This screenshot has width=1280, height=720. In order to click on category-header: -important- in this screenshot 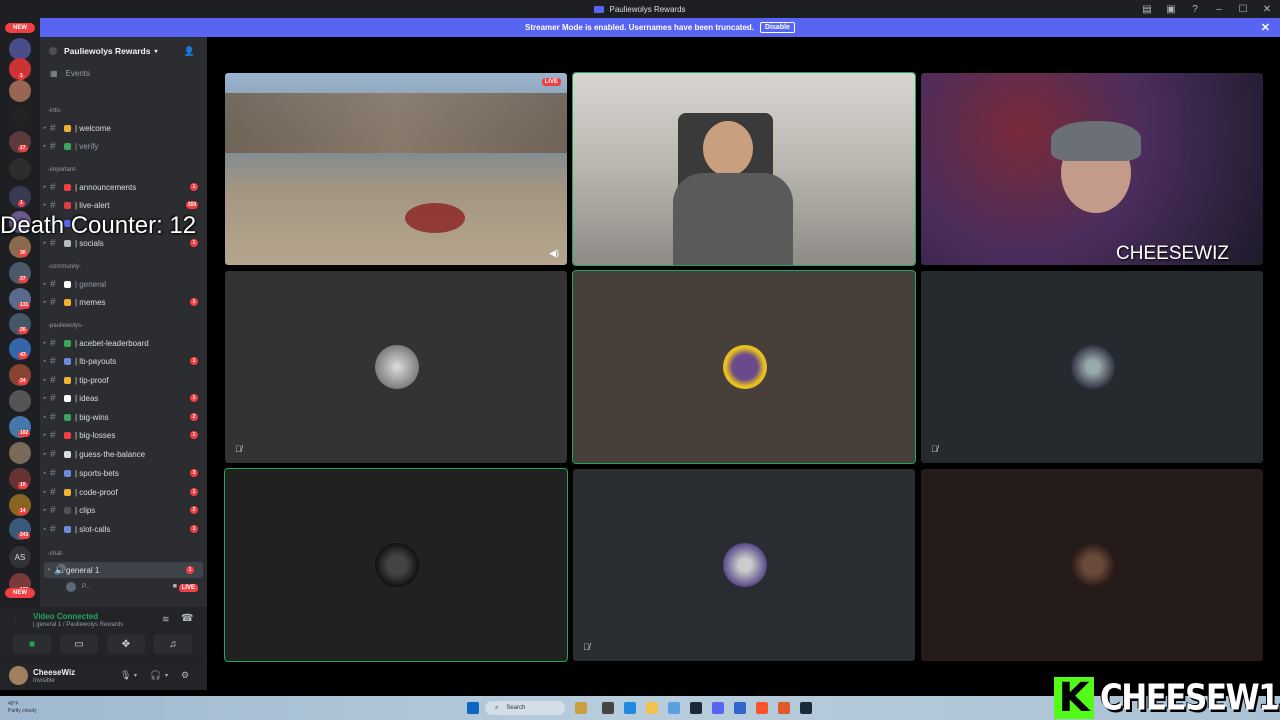, I will do `click(62, 170)`.